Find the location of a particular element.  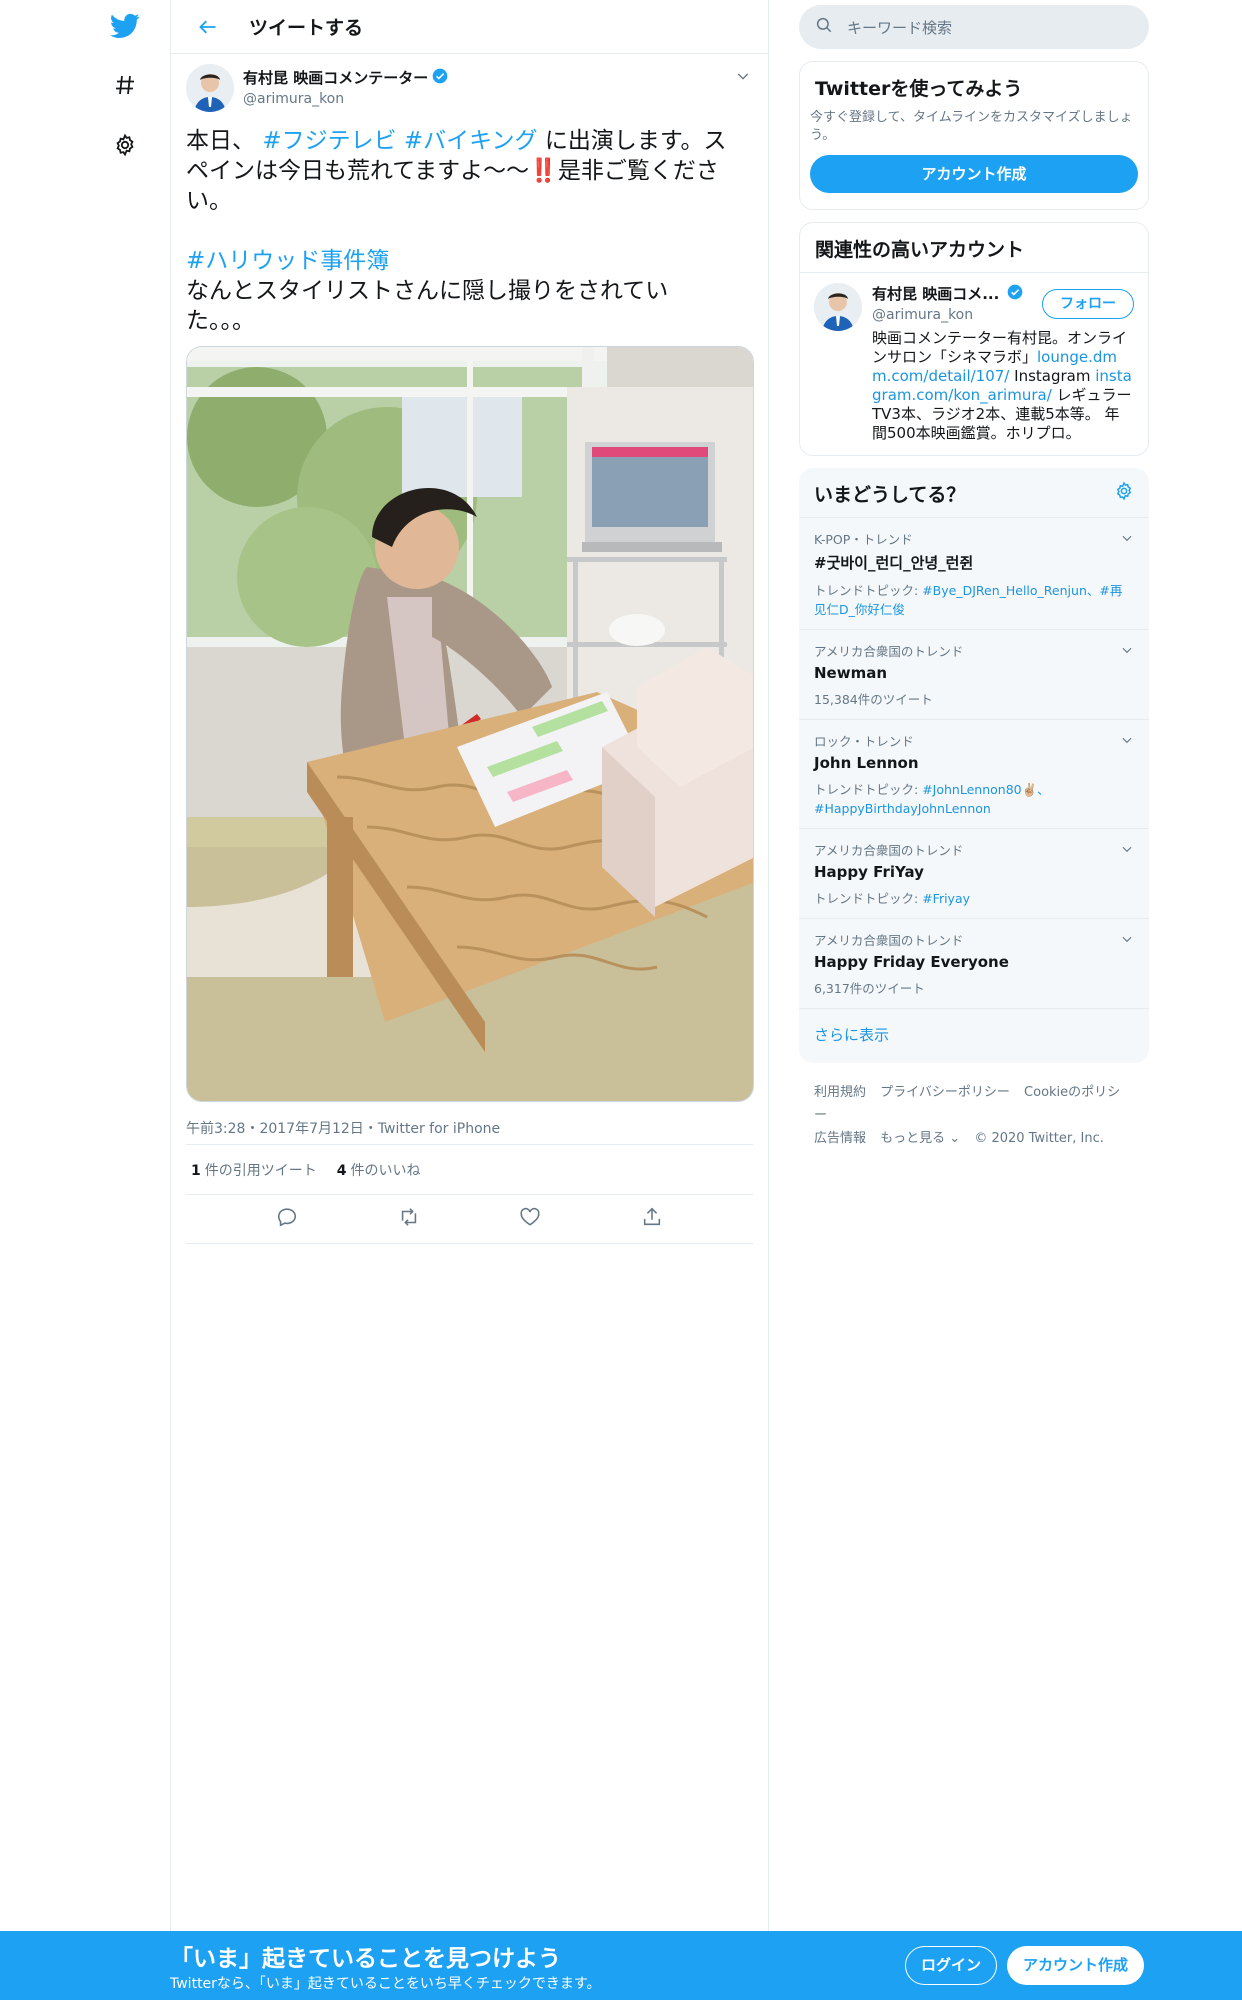

footer-ads-link: 広告情報 is located at coordinates (840, 1138).